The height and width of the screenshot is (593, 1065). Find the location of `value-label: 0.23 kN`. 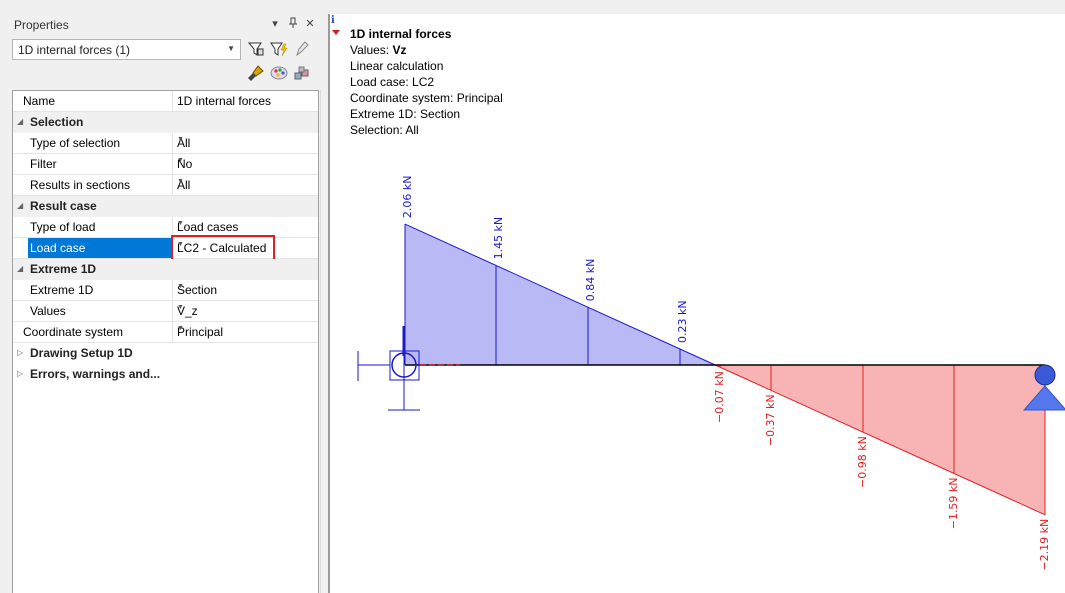

value-label: 0.23 kN is located at coordinates (682, 321).